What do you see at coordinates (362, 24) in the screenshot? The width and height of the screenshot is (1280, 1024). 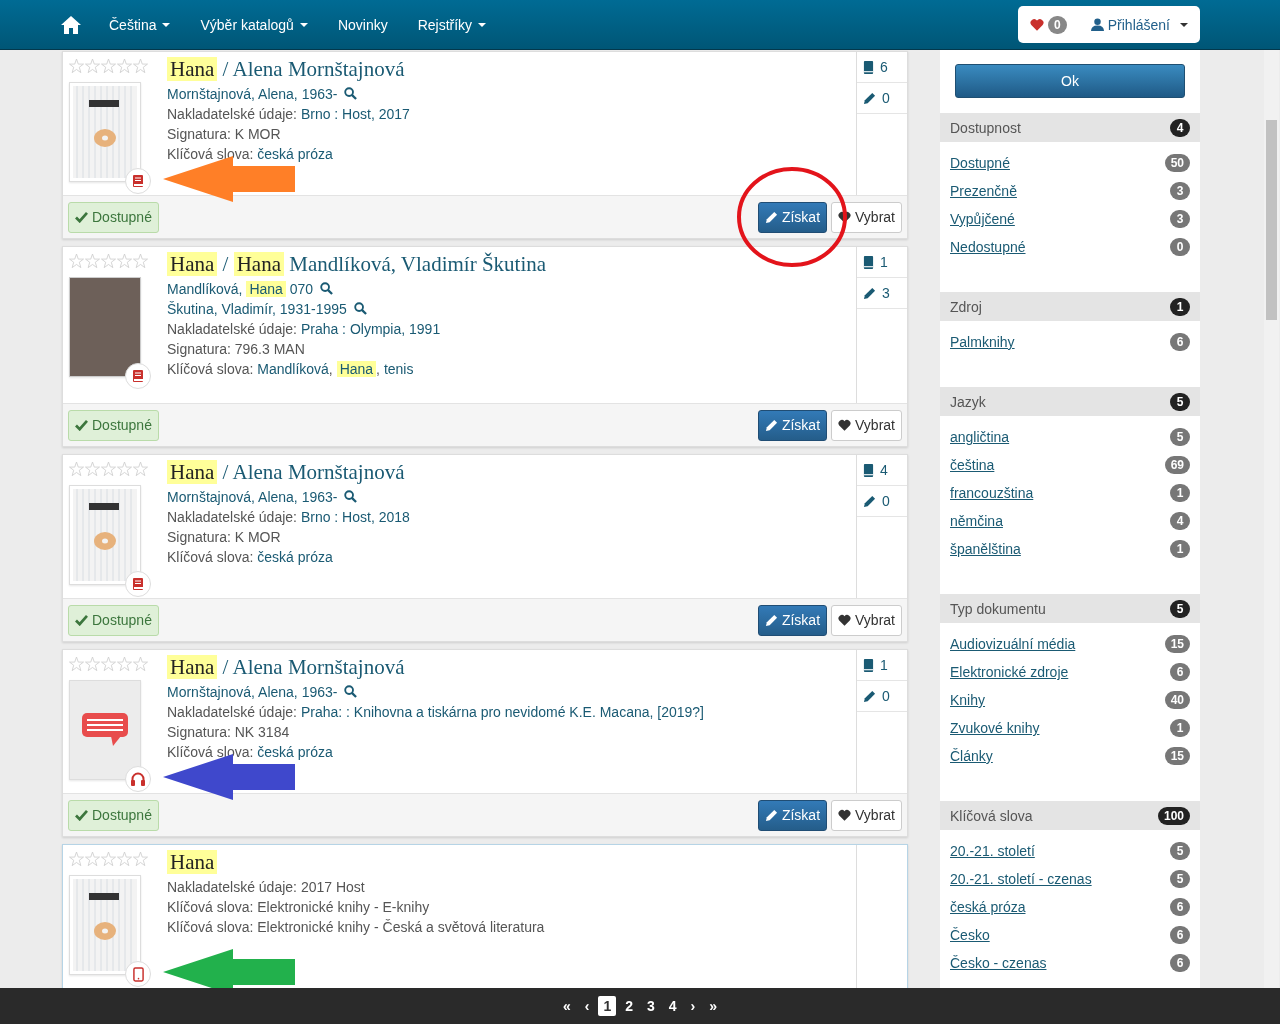 I see `nav-menu-item: Novinky` at bounding box center [362, 24].